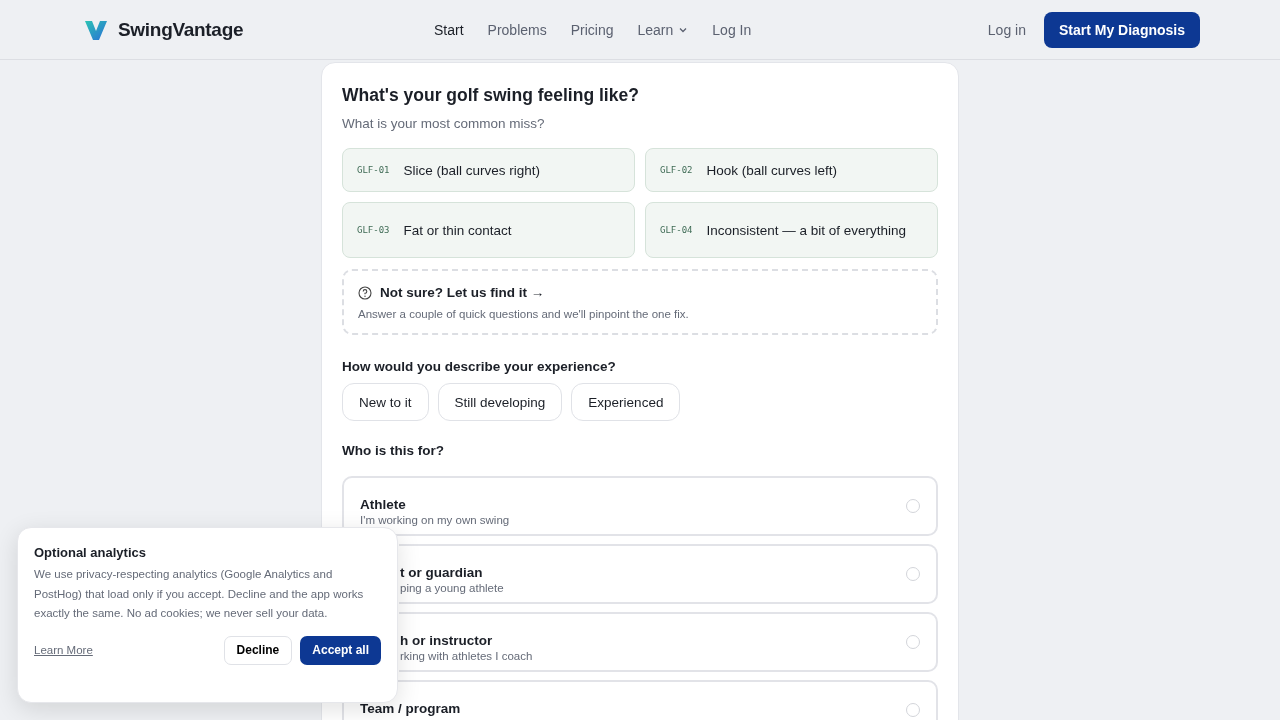 This screenshot has height=720, width=1280. I want to click on learn-more-link: Learn More, so click(63, 650).